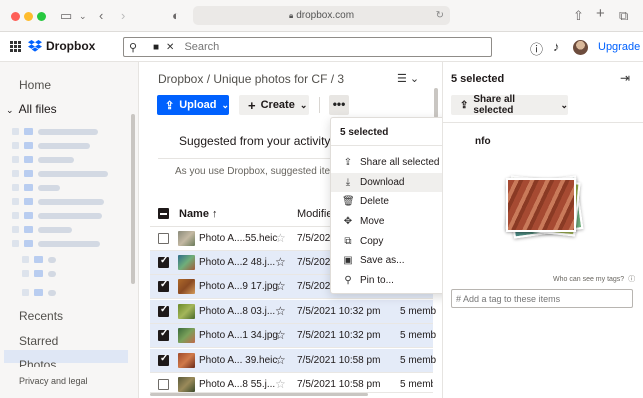 The width and height of the screenshot is (643, 398). What do you see at coordinates (15, 16) in the screenshot?
I see `close-window-button` at bounding box center [15, 16].